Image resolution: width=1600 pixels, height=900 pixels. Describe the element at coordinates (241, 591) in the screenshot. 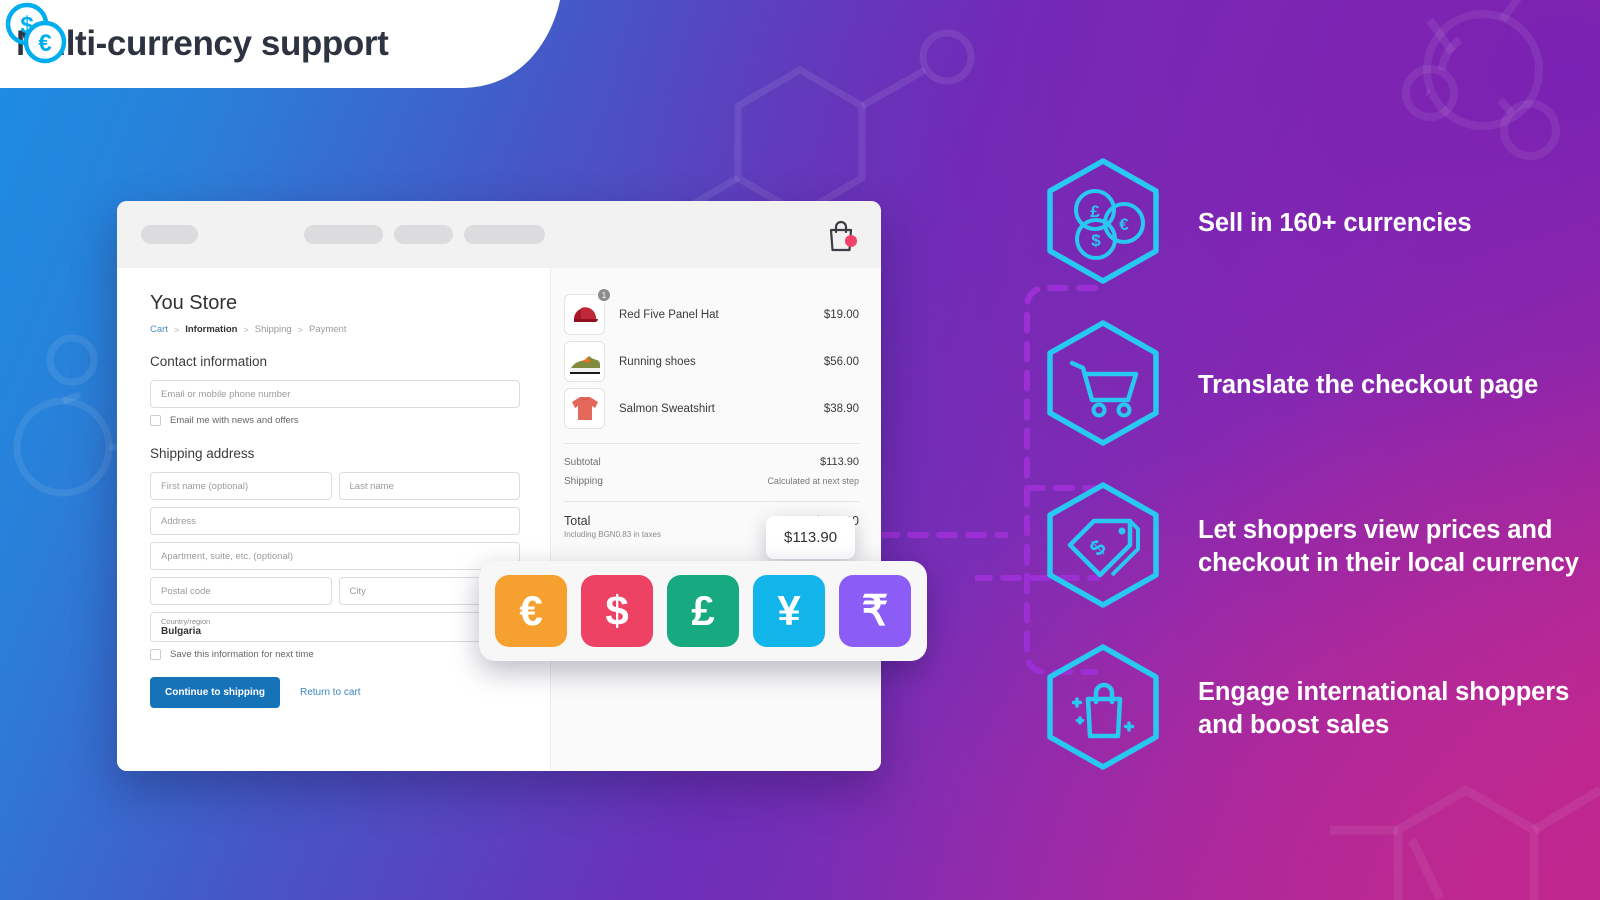

I see `postal-code-field: Postal code` at that location.